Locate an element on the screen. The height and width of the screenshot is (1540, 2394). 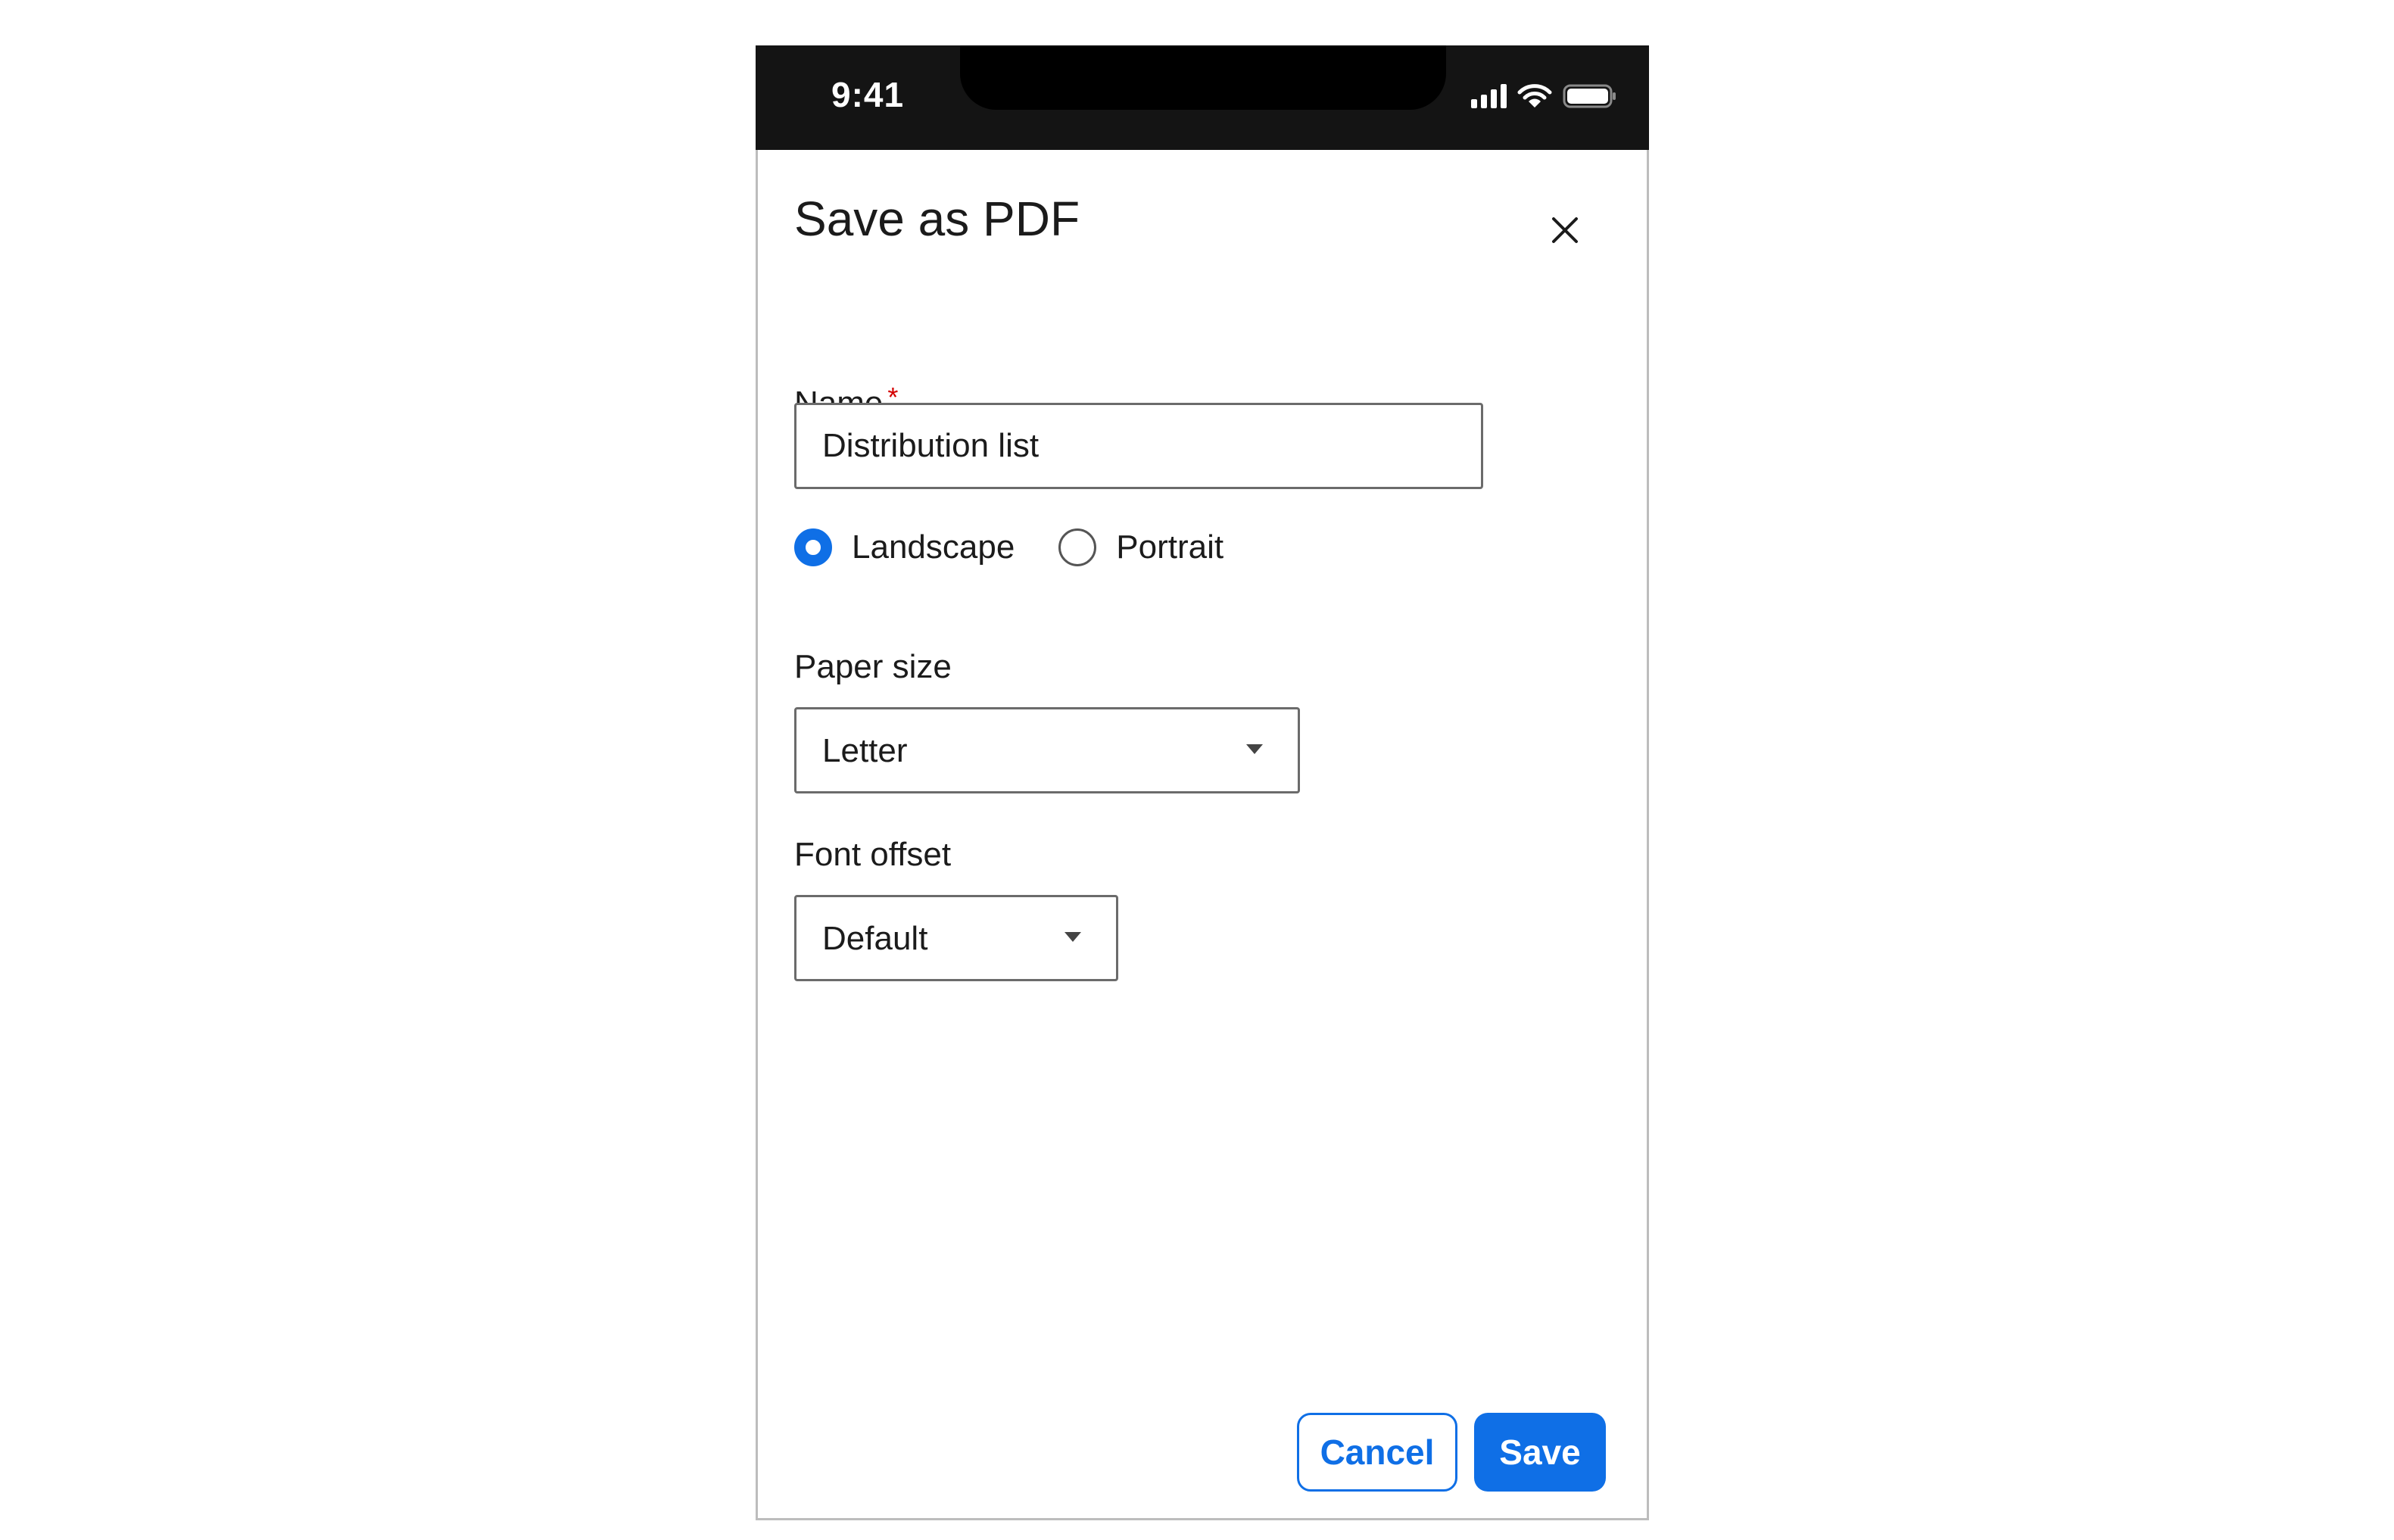
status-bar: 9:41 is located at coordinates (1202, 97).